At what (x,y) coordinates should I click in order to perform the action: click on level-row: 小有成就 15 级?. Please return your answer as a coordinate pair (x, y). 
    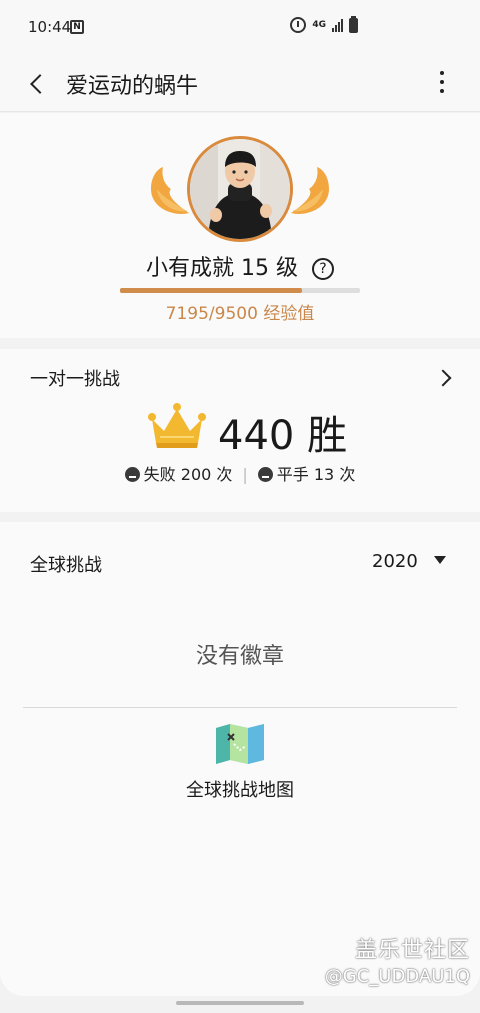
    Looking at the image, I should click on (240, 266).